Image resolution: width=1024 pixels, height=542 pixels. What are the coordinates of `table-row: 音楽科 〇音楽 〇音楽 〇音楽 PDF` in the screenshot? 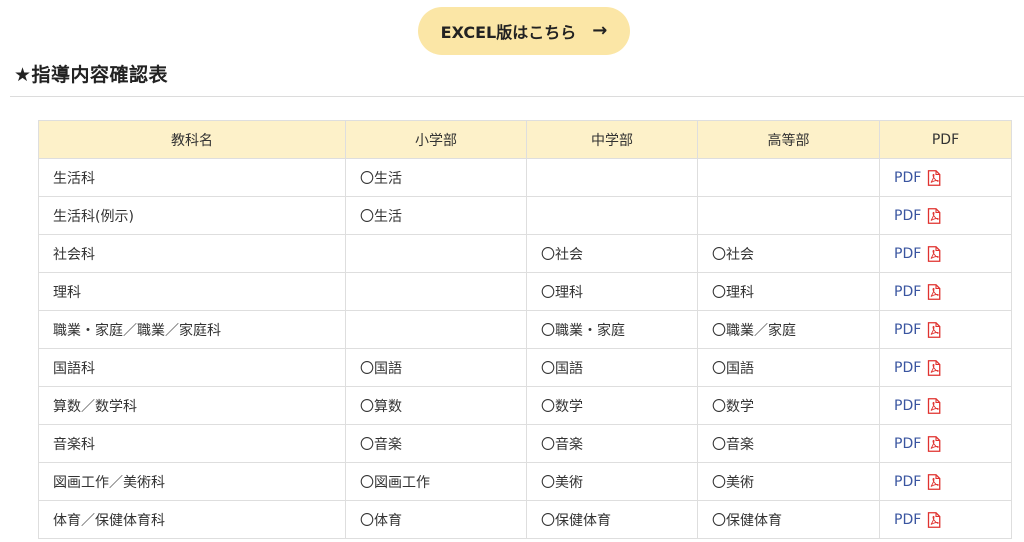 It's located at (525, 443).